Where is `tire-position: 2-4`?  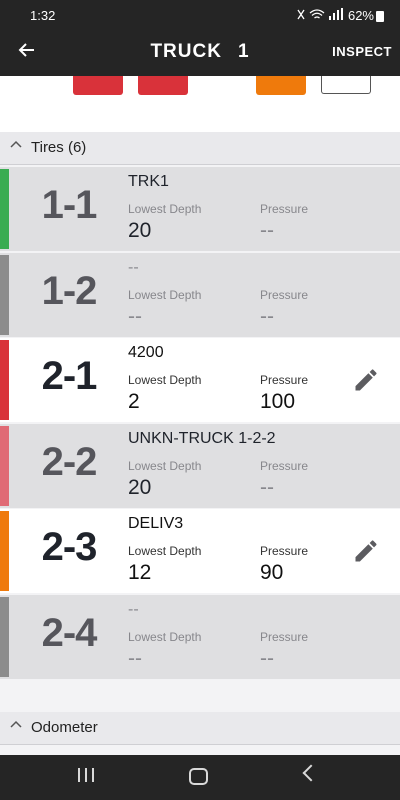 tire-position: 2-4 is located at coordinates (69, 632).